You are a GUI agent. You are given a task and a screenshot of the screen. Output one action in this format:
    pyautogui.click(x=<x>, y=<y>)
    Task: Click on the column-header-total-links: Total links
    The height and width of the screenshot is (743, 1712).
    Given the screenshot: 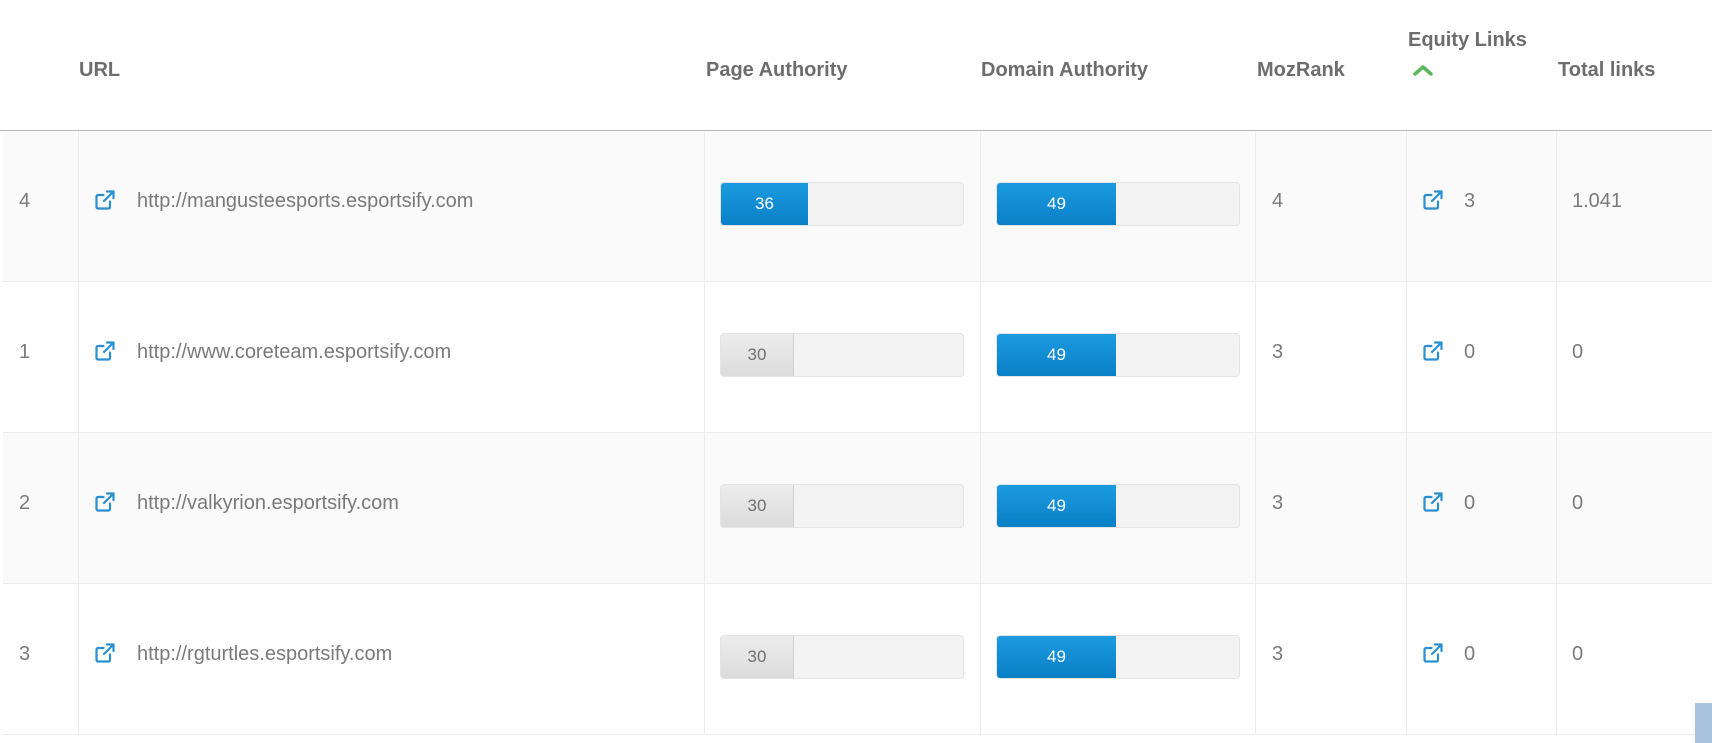 What is the action you would take?
    pyautogui.click(x=1606, y=70)
    